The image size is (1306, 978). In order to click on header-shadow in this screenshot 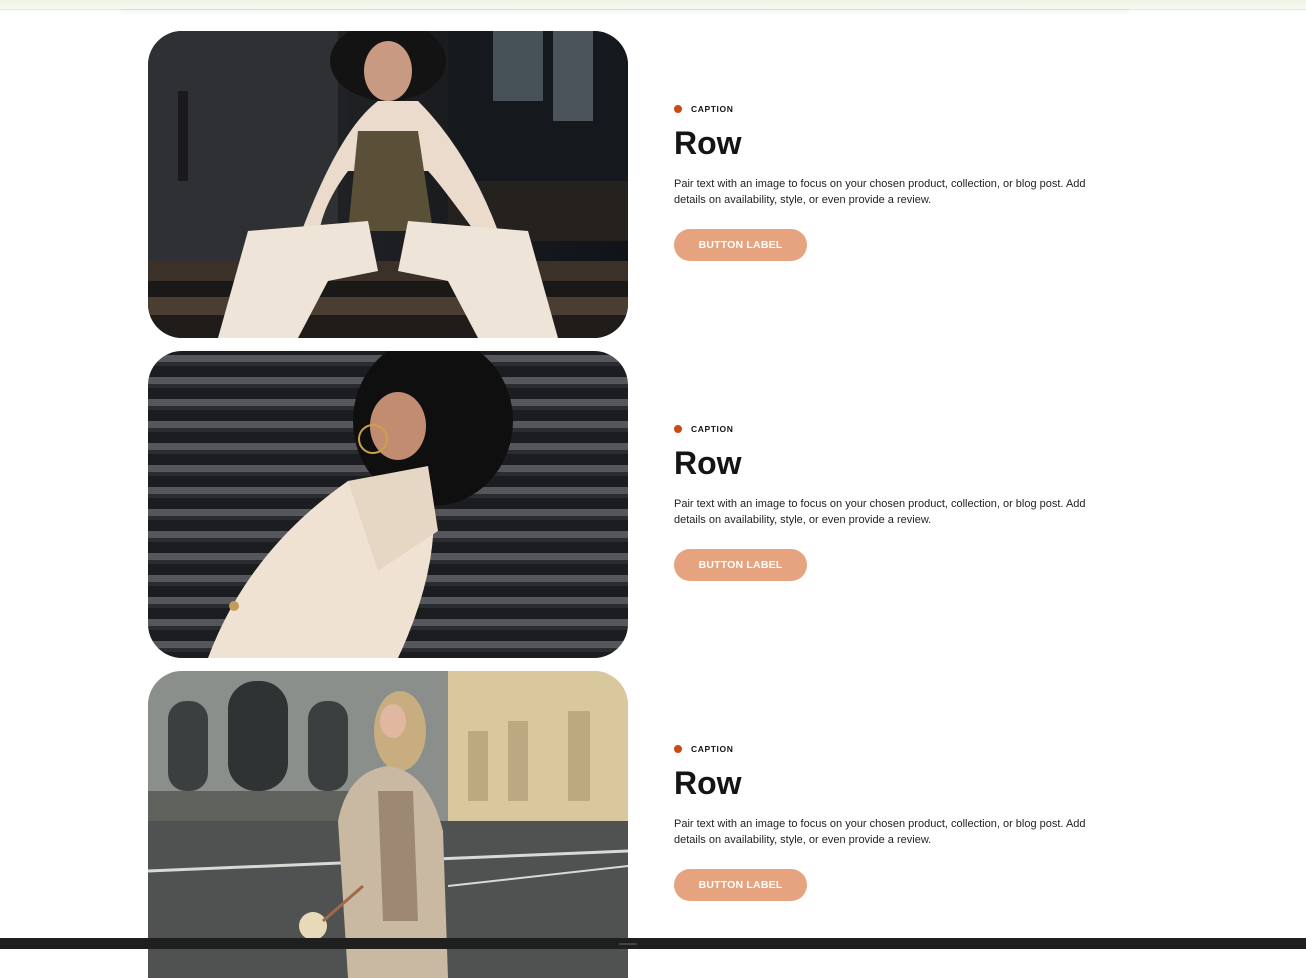, I will do `click(625, 12)`.